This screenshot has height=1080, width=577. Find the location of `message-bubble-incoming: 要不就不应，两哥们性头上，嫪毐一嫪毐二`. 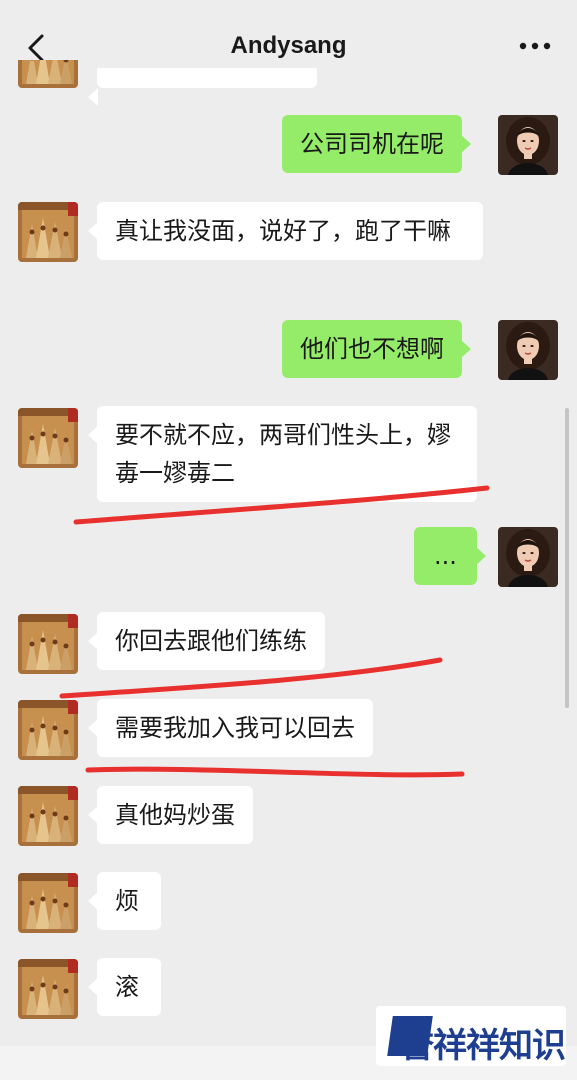

message-bubble-incoming: 要不就不应，两哥们性头上，嫪毐一嫪毐二 is located at coordinates (282, 454).